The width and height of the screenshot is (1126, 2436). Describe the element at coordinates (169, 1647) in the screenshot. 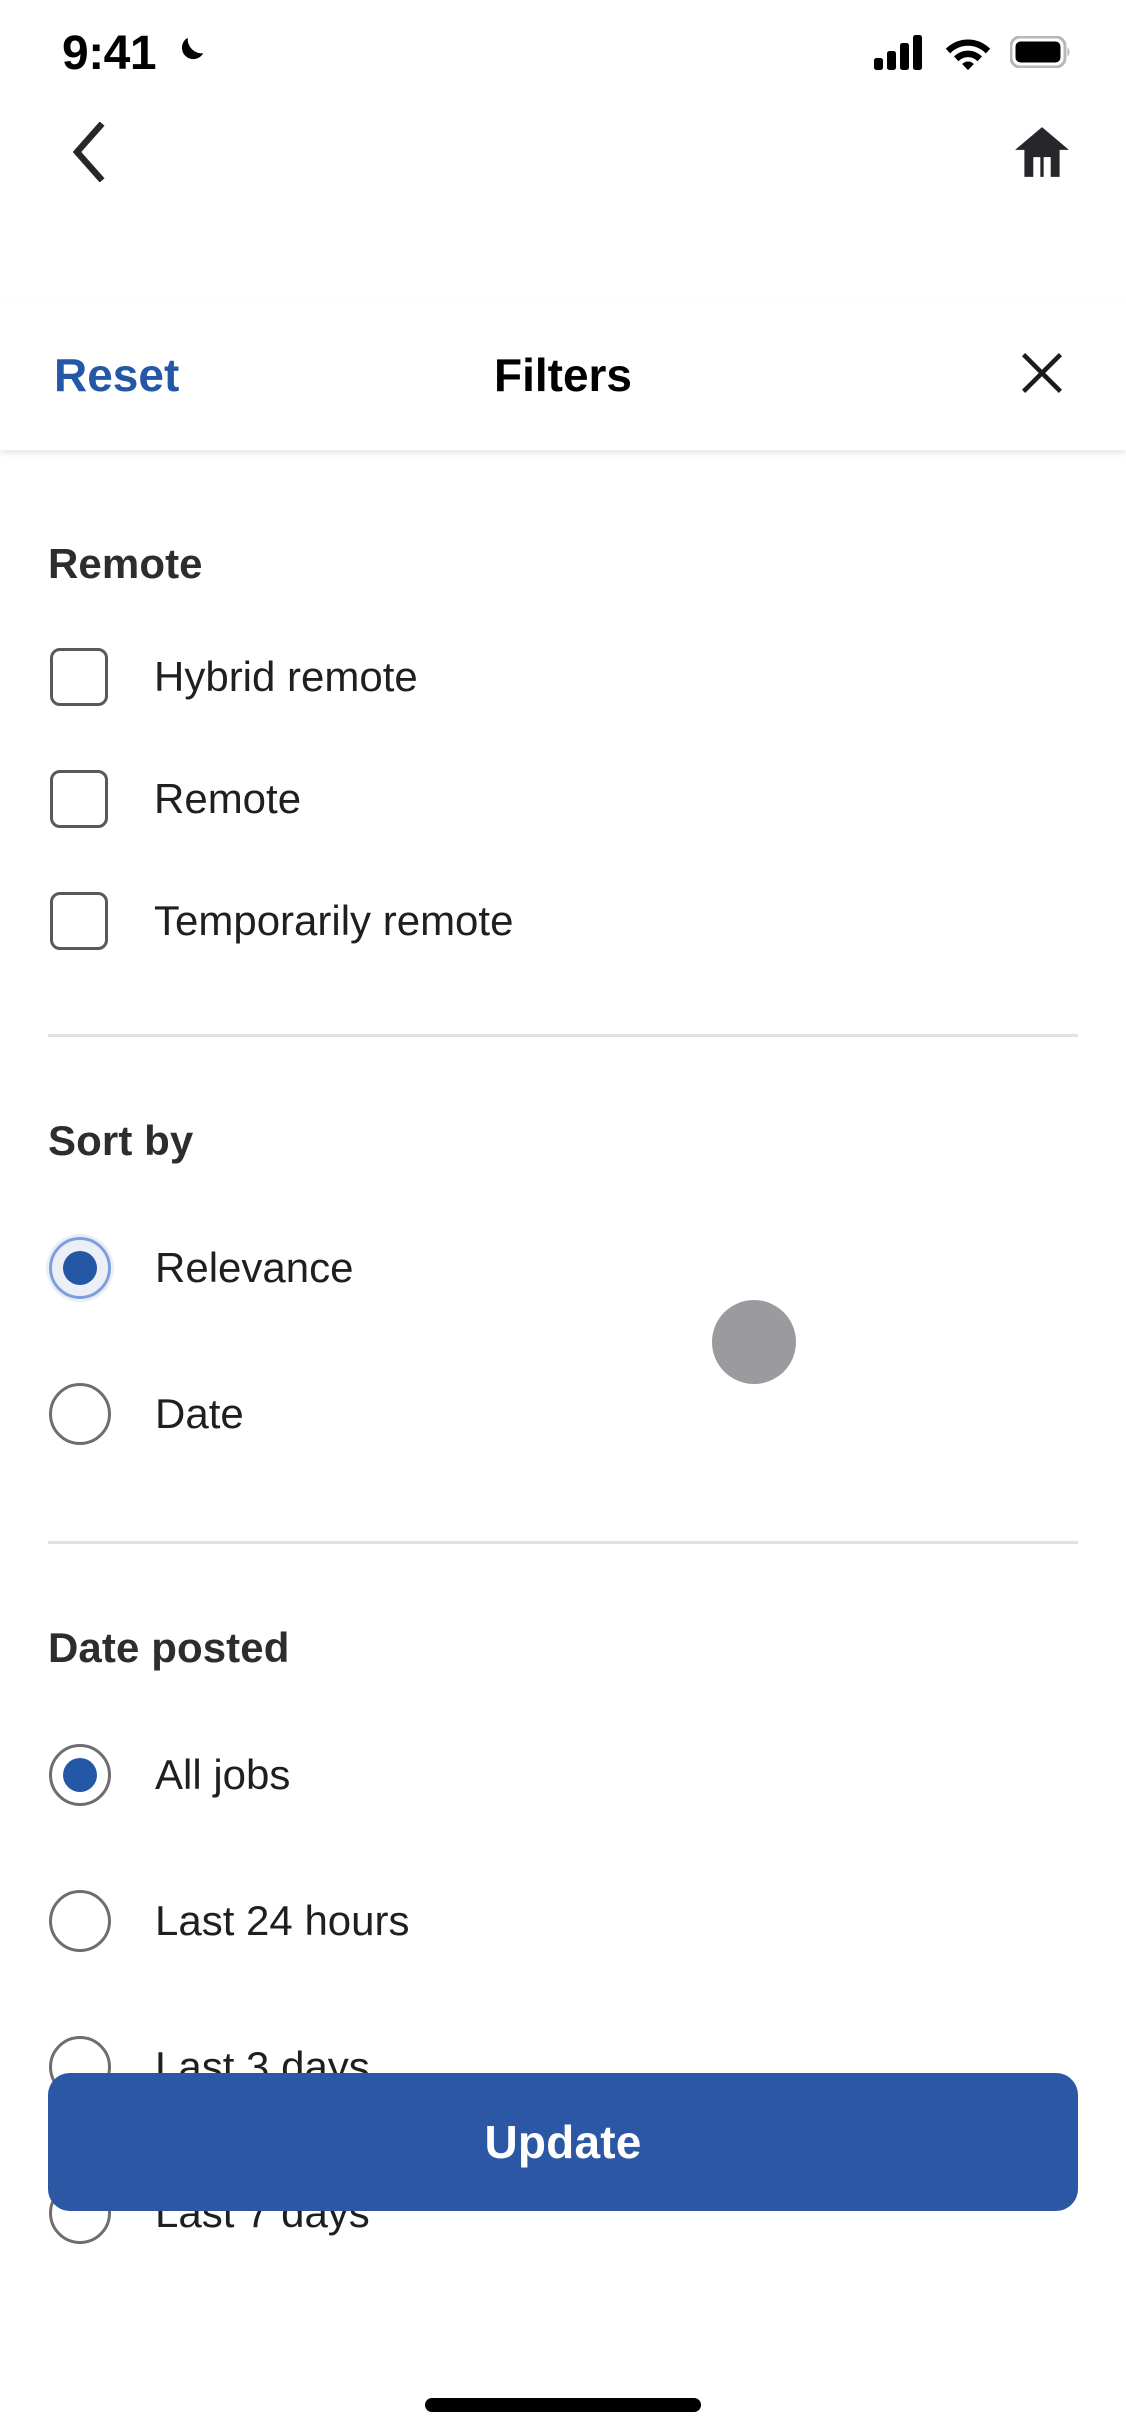

I see `section-title-date-posted: Date posted` at that location.